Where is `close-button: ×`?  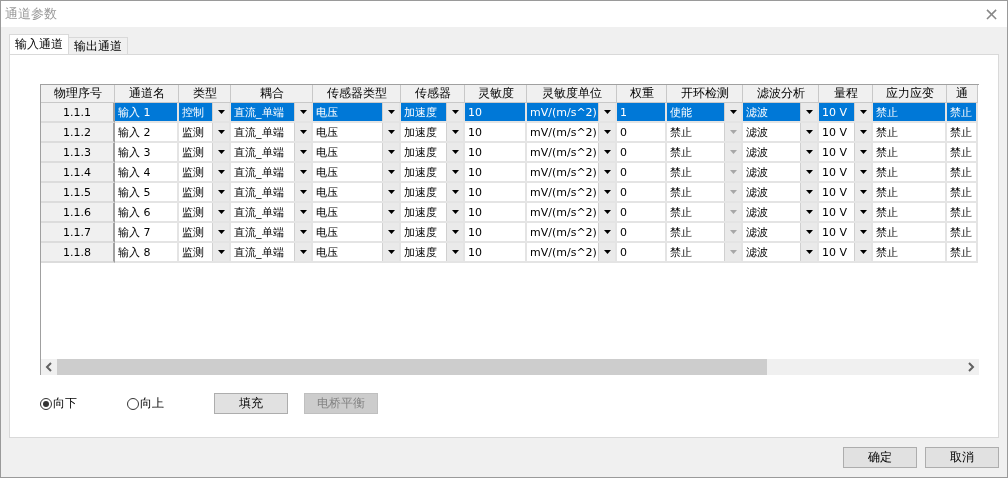
close-button: × is located at coordinates (991, 14).